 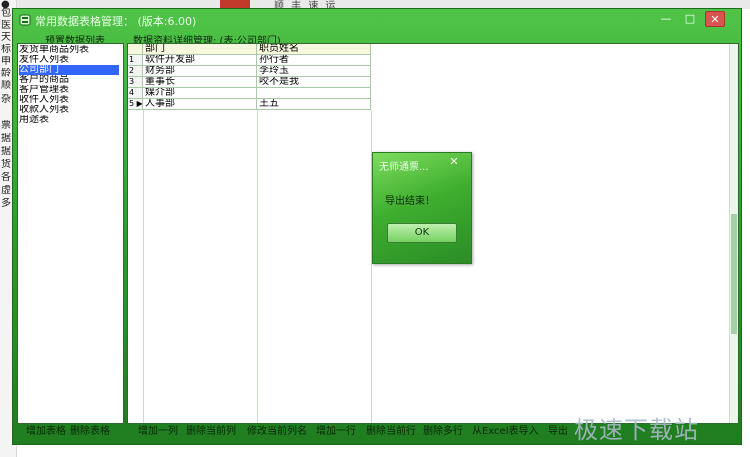 What do you see at coordinates (200, 49) in the screenshot?
I see `column-header: 部门` at bounding box center [200, 49].